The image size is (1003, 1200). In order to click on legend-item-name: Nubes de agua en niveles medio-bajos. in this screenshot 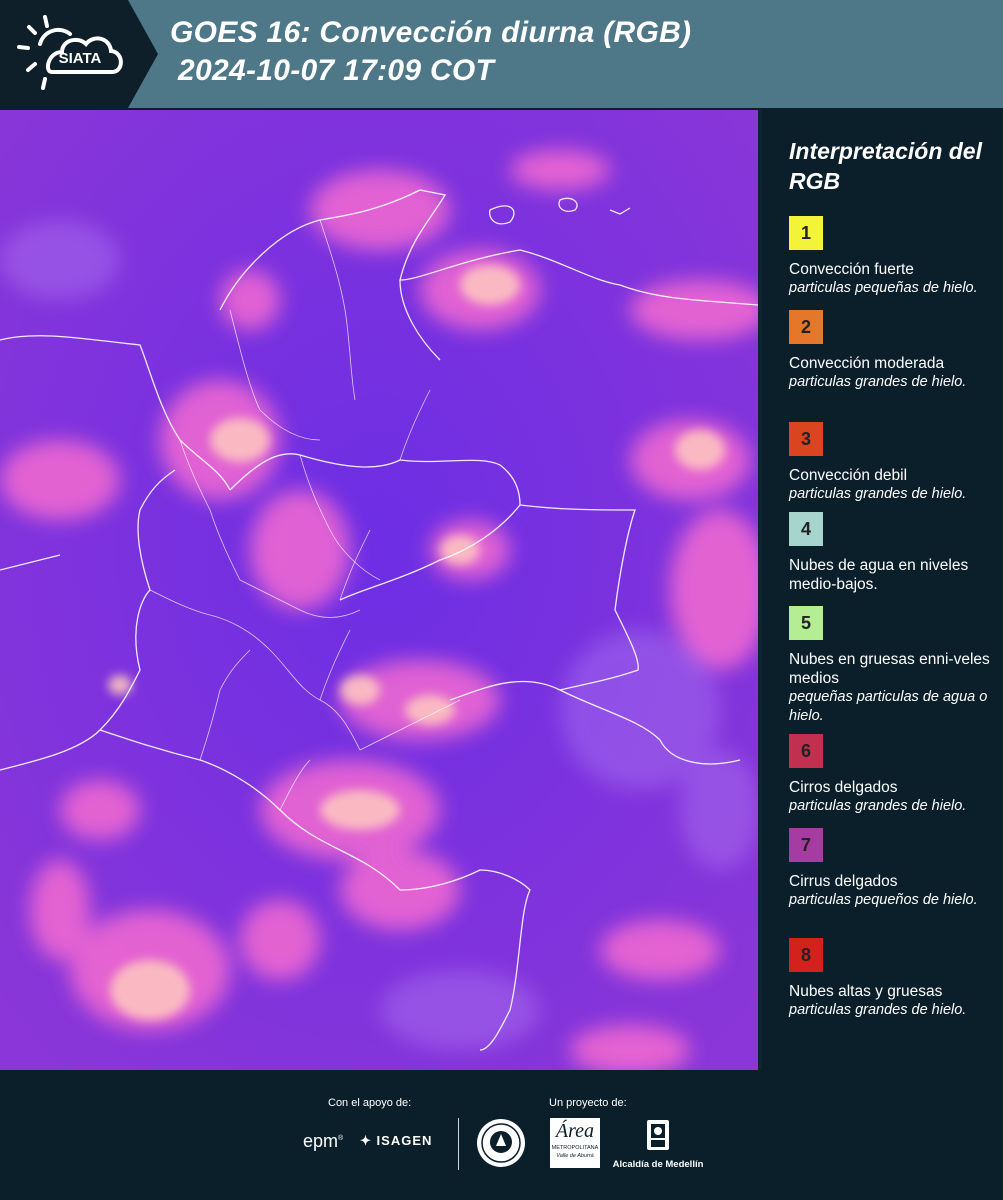, I will do `click(879, 575)`.